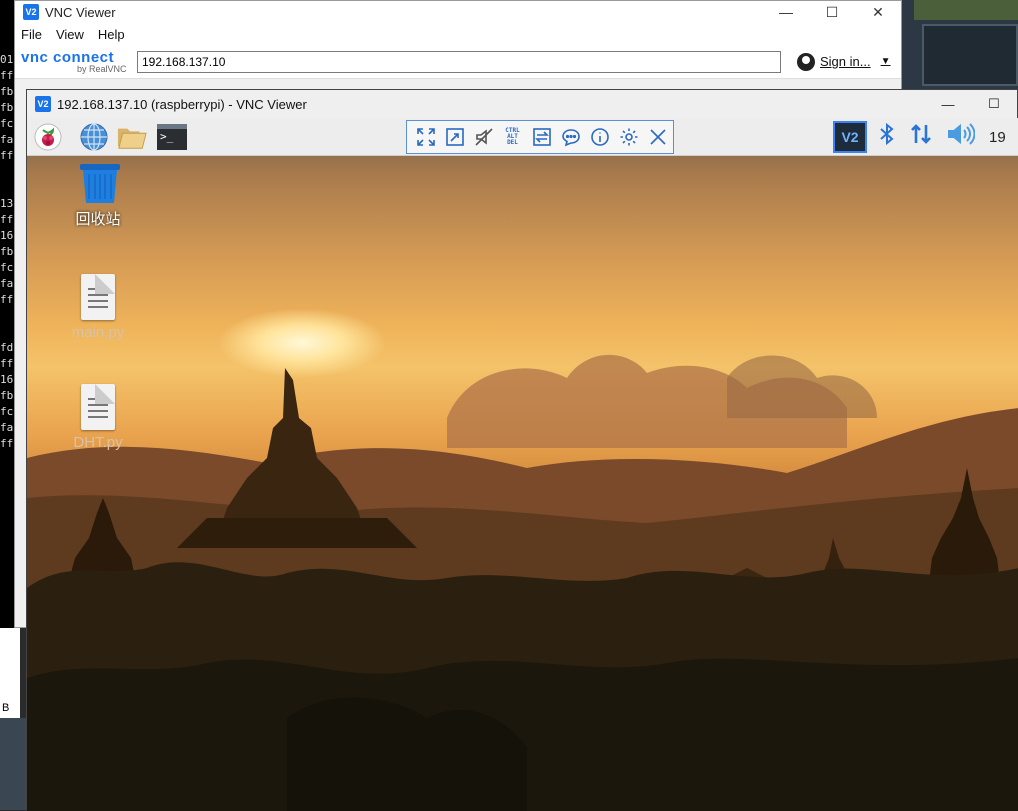  I want to click on vnc-toolbar: CTRL ALT DEL, so click(540, 137).